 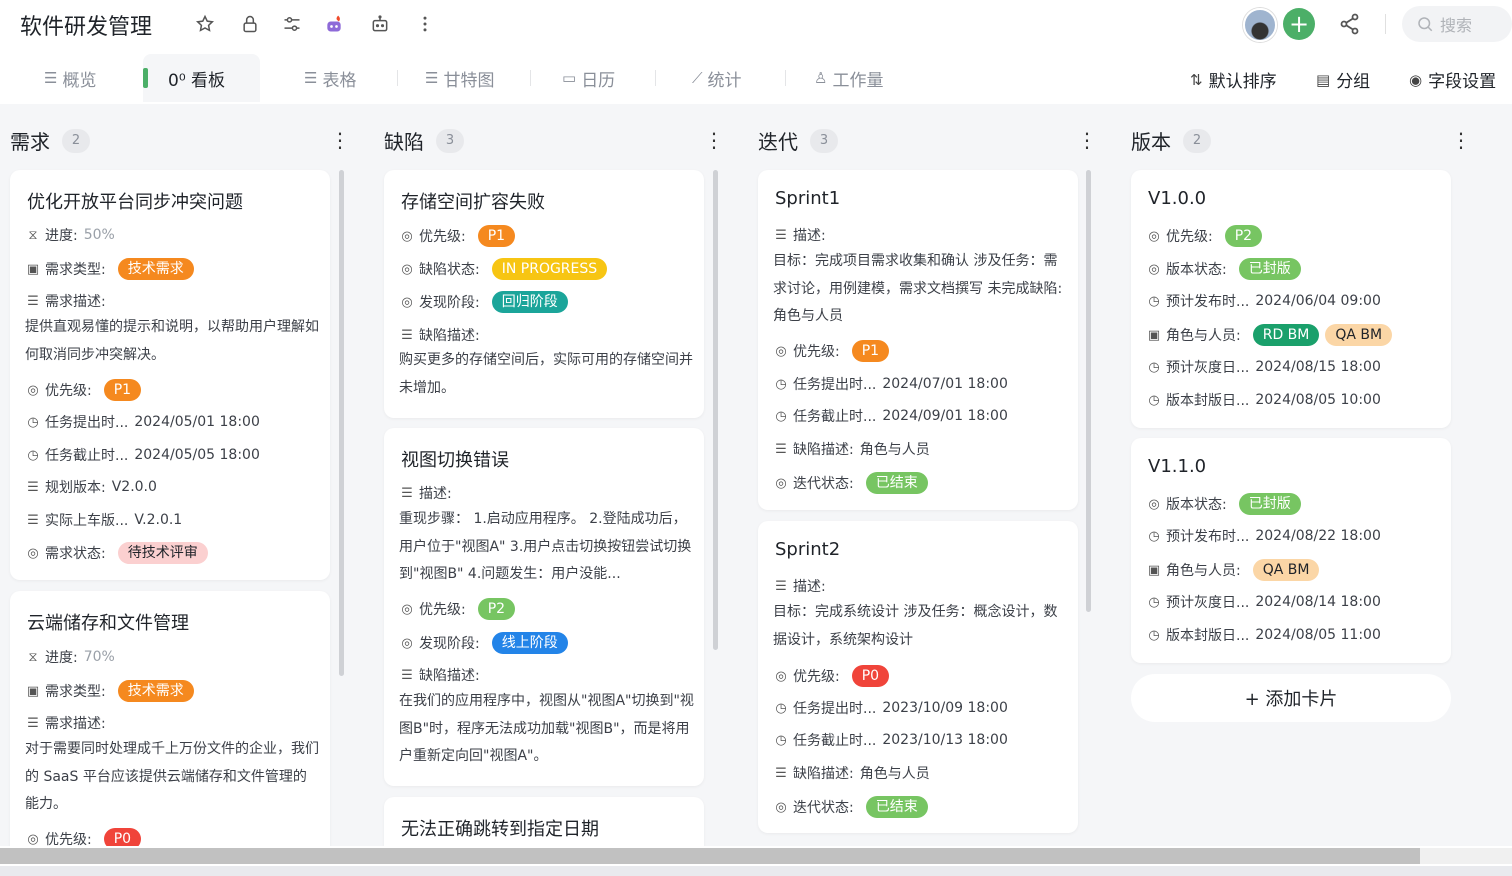 I want to click on card-title: 无法正确跳转到指定日期, so click(x=500, y=829).